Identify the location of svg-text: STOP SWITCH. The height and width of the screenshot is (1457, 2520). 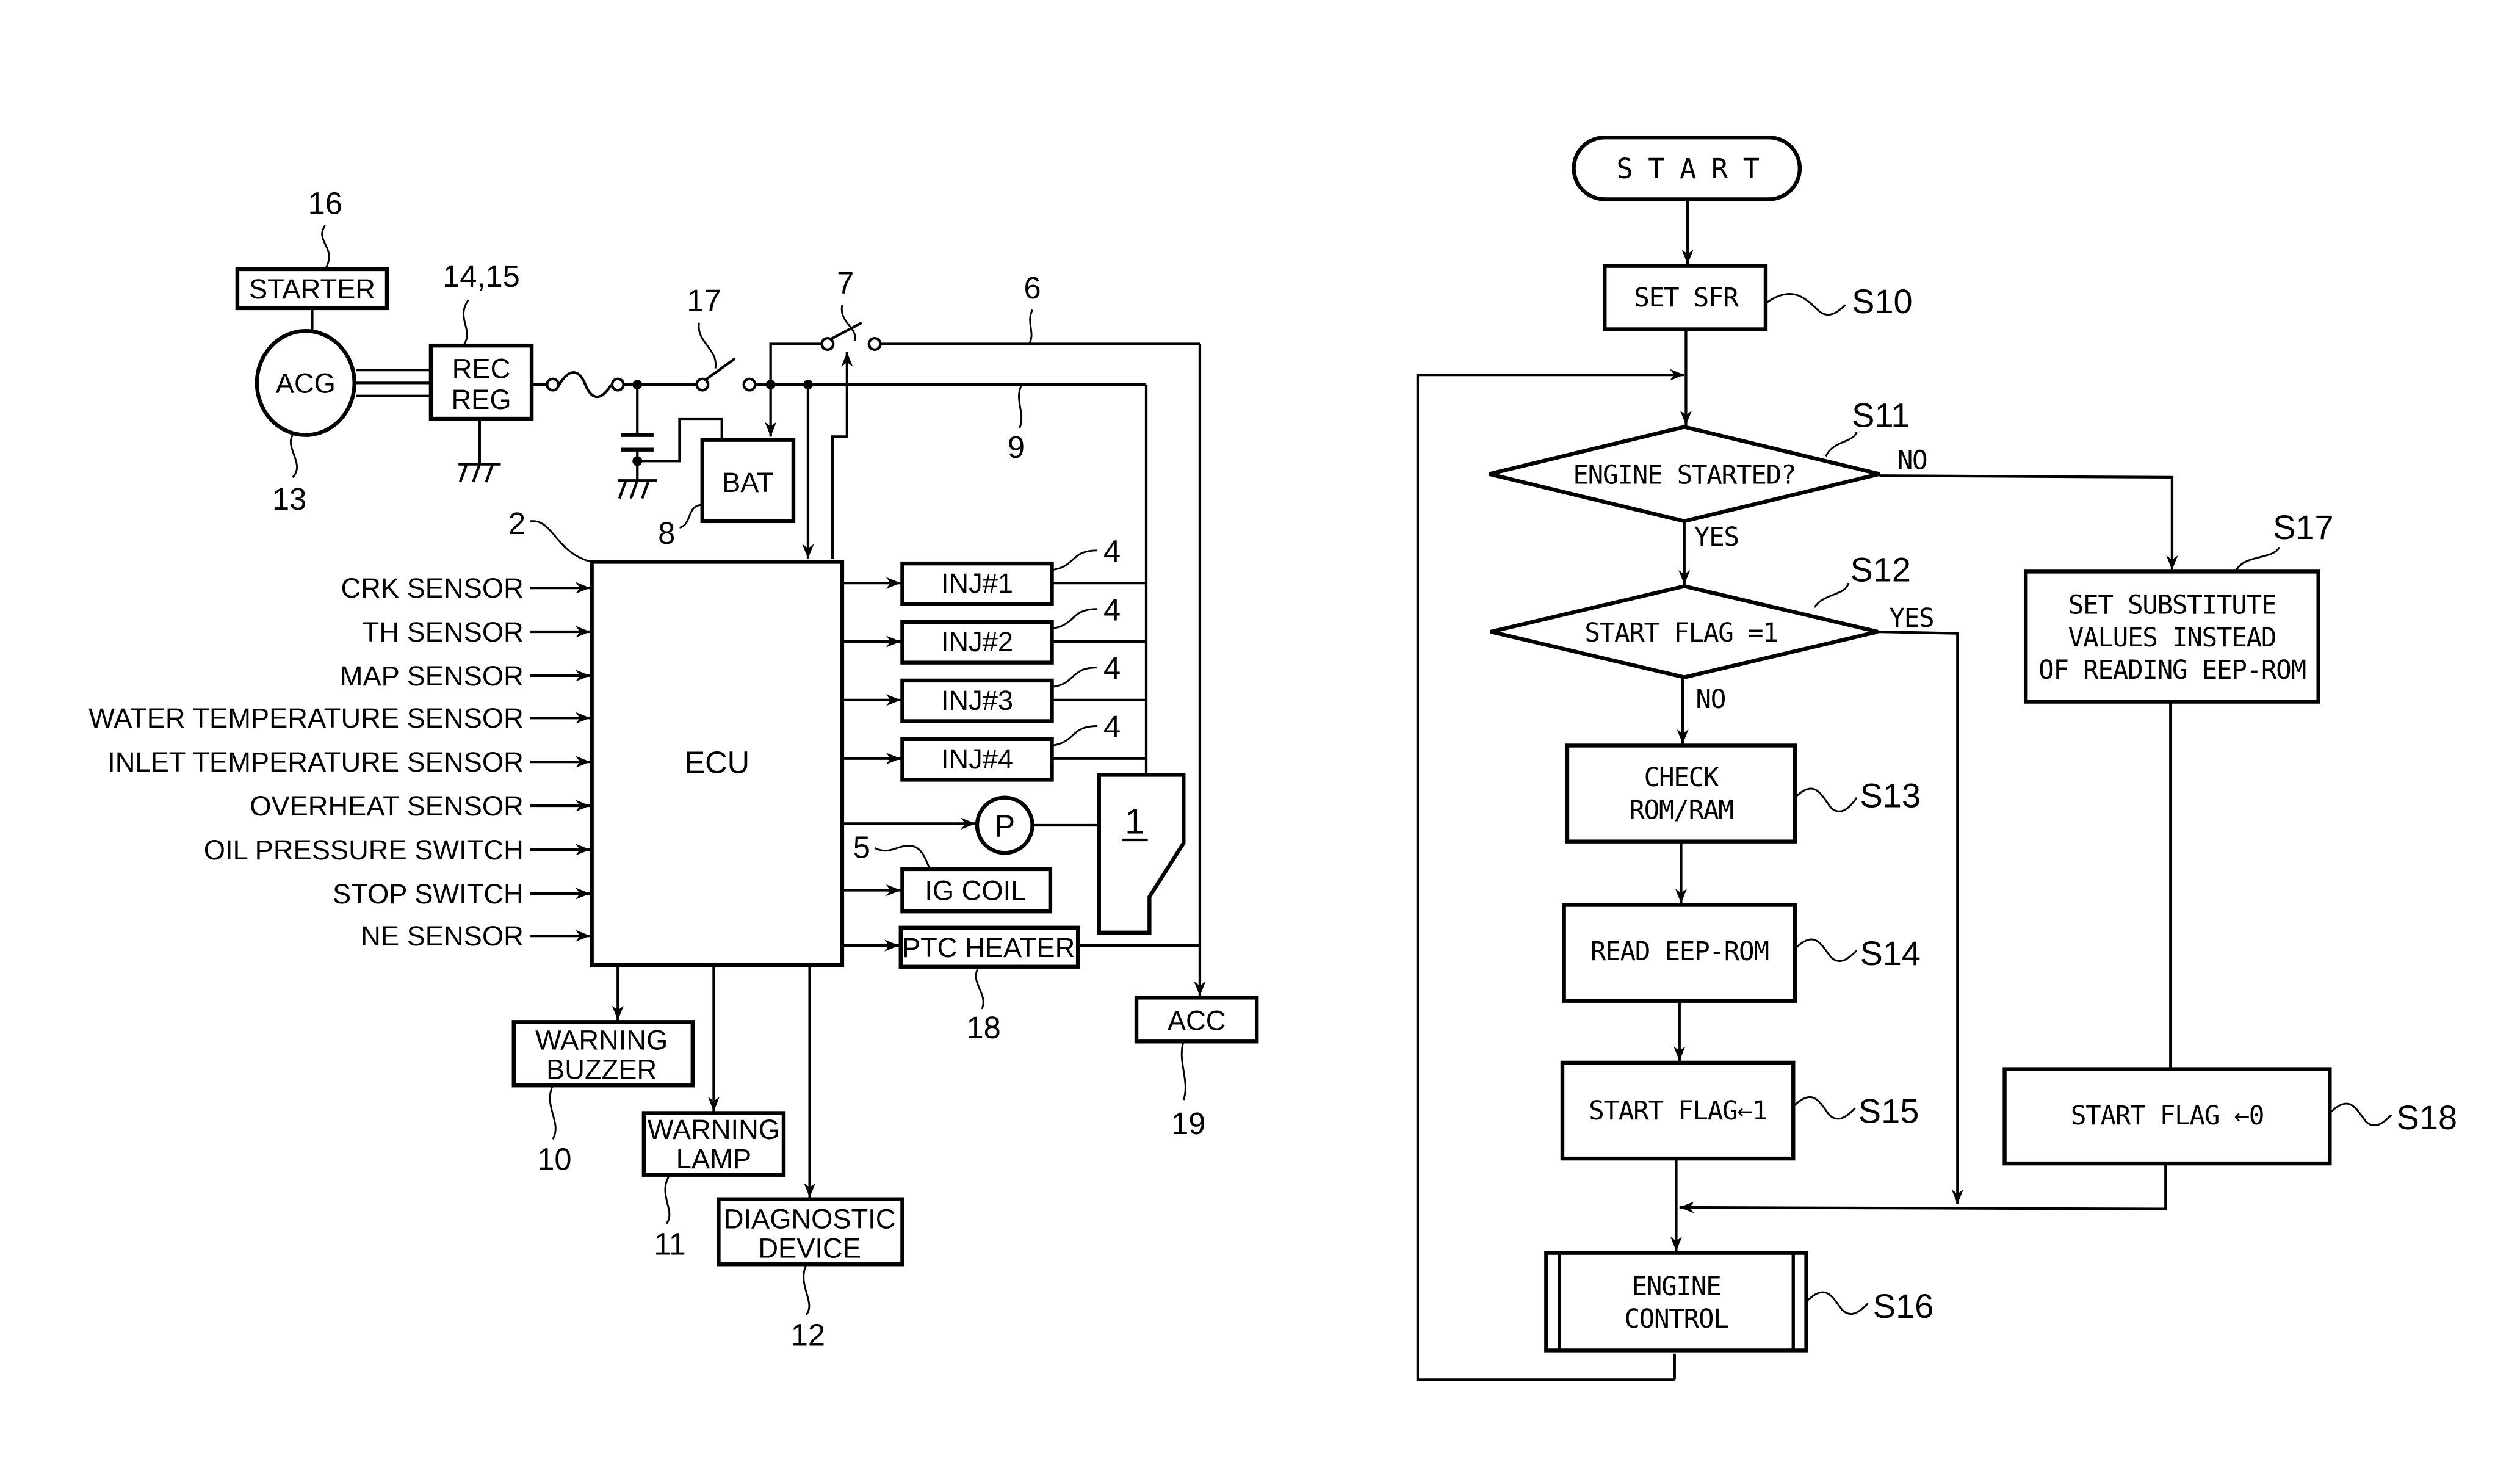
(428, 893).